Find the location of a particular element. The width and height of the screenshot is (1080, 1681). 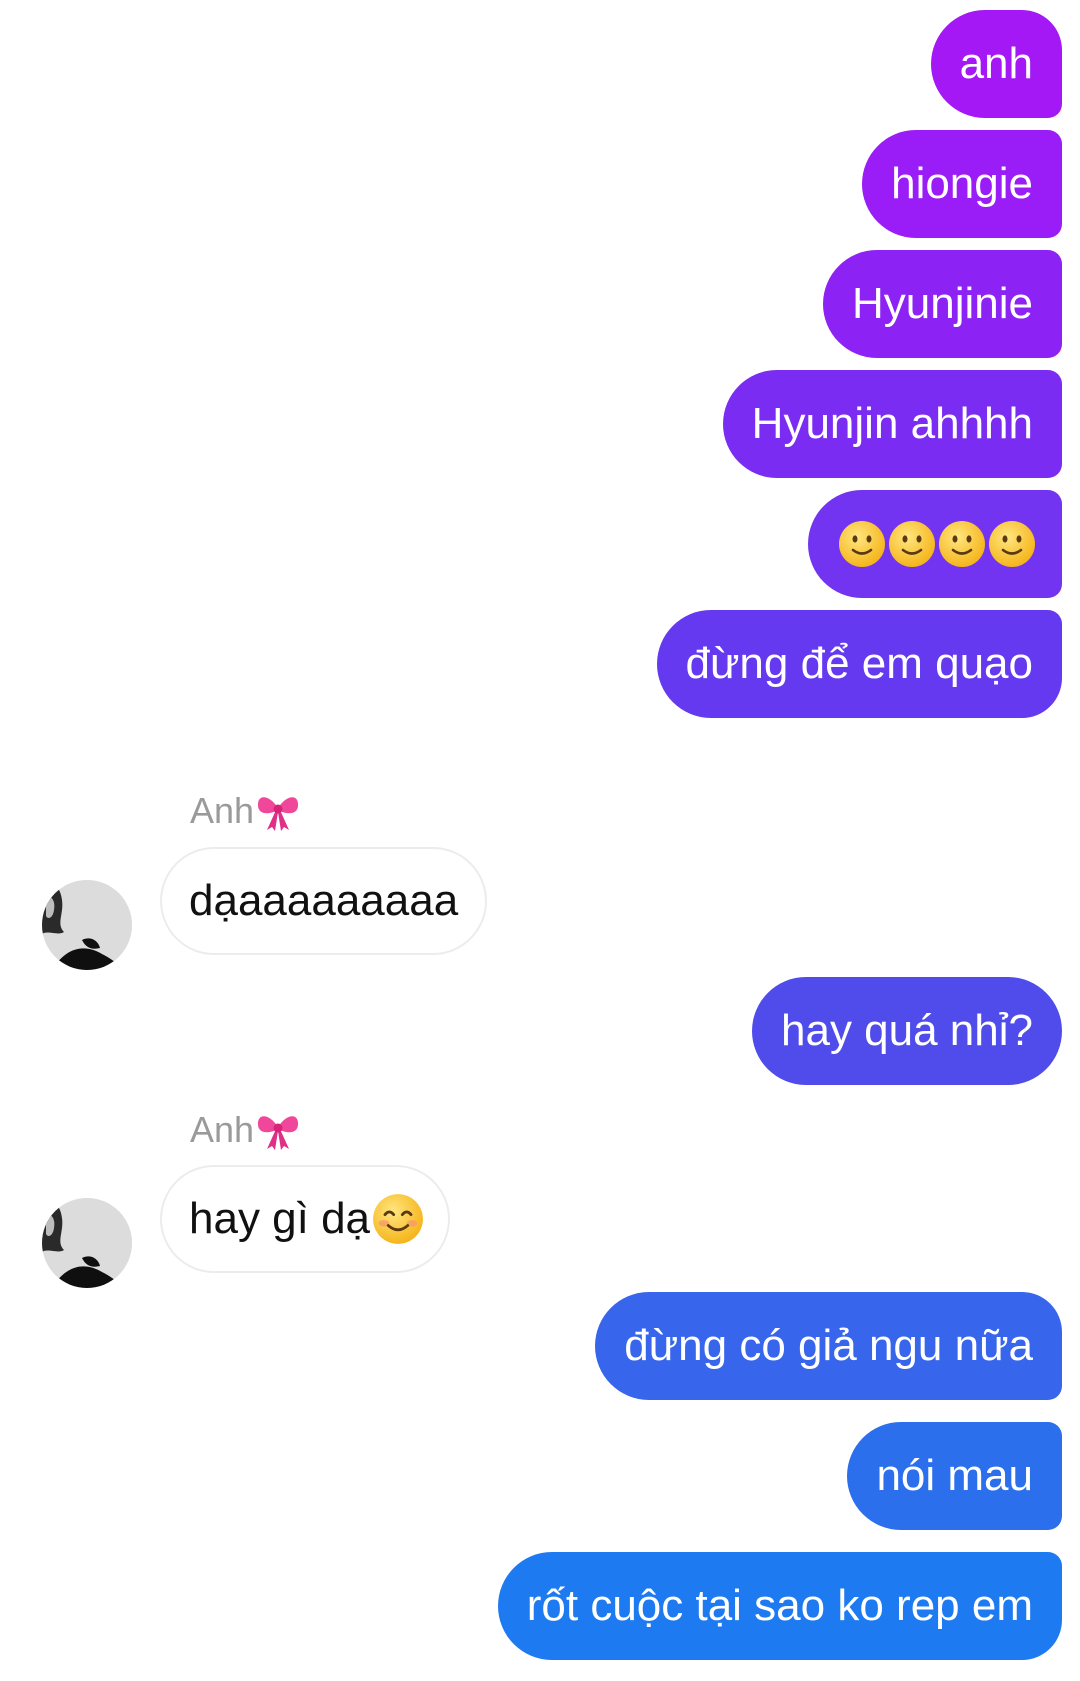

incoming-message: hay gì dạ is located at coordinates (305, 1219).